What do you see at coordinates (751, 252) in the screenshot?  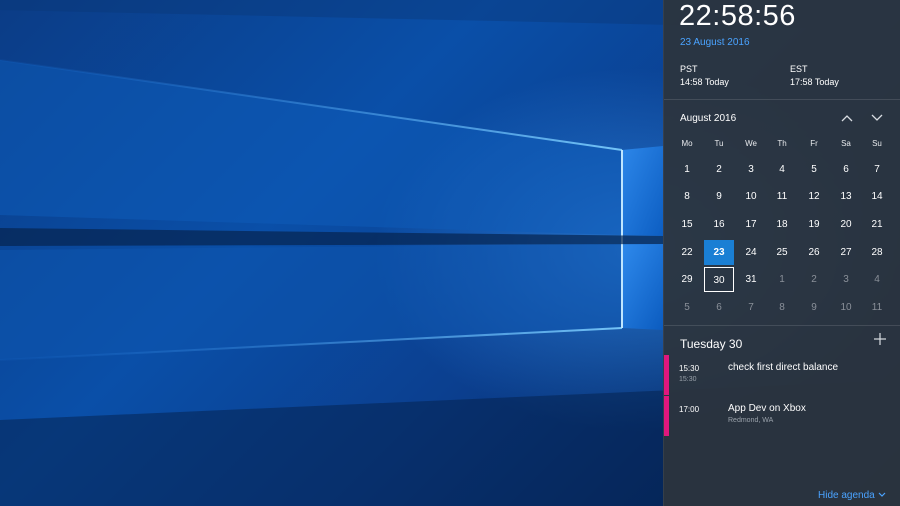 I see `calendar-day: 24` at bounding box center [751, 252].